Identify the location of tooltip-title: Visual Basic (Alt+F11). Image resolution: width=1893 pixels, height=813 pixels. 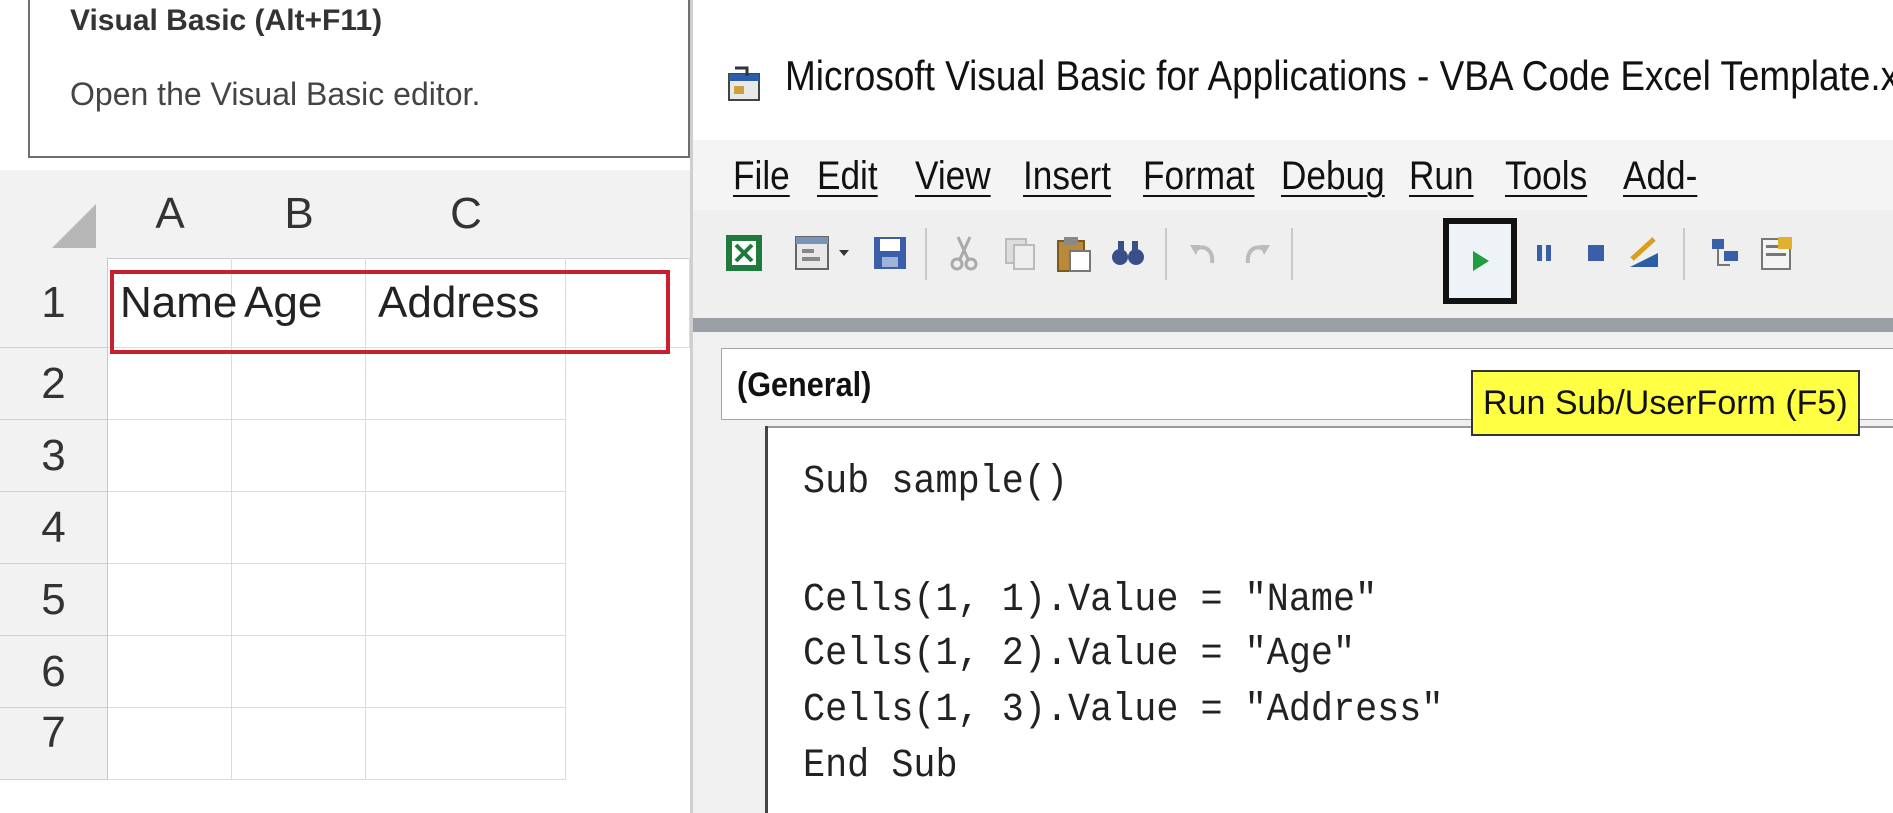
(226, 20).